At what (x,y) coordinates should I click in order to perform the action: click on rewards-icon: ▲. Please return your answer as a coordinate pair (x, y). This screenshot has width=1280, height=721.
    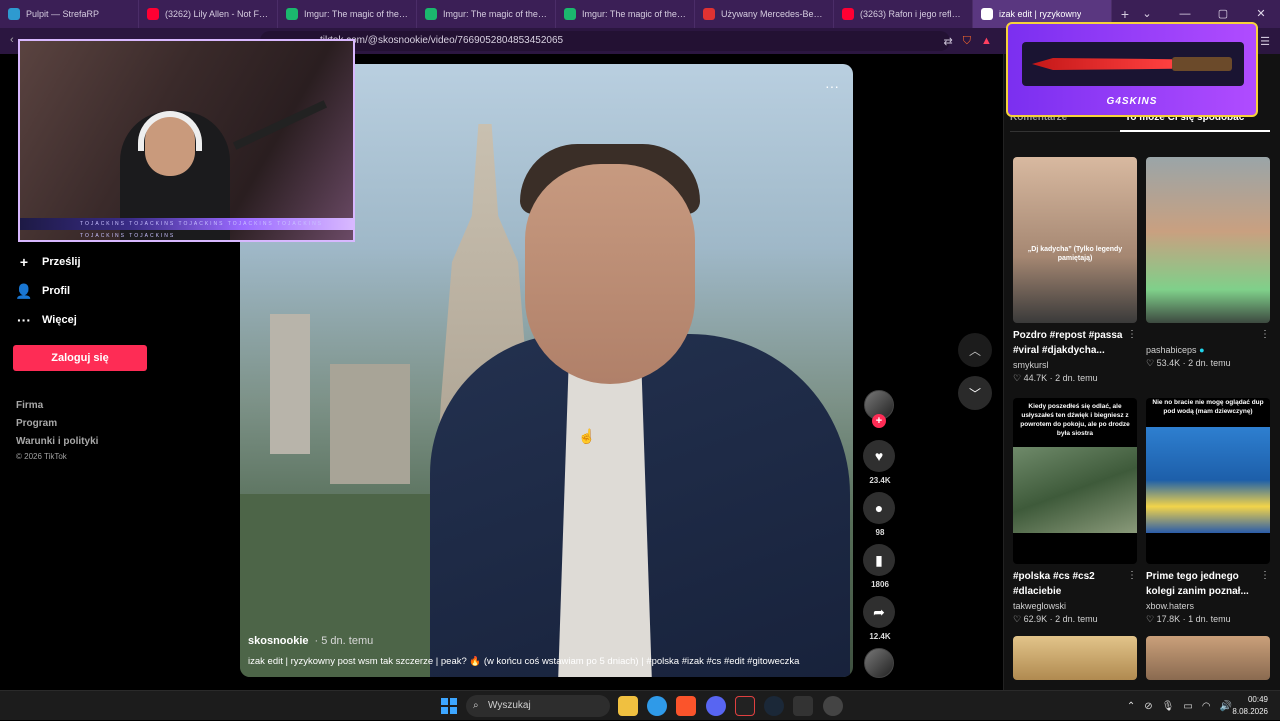
    Looking at the image, I should click on (986, 41).